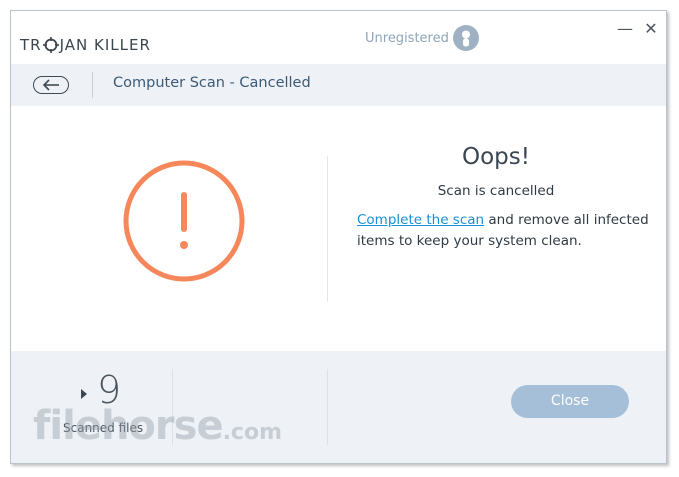  I want to click on close-button: Close, so click(570, 401).